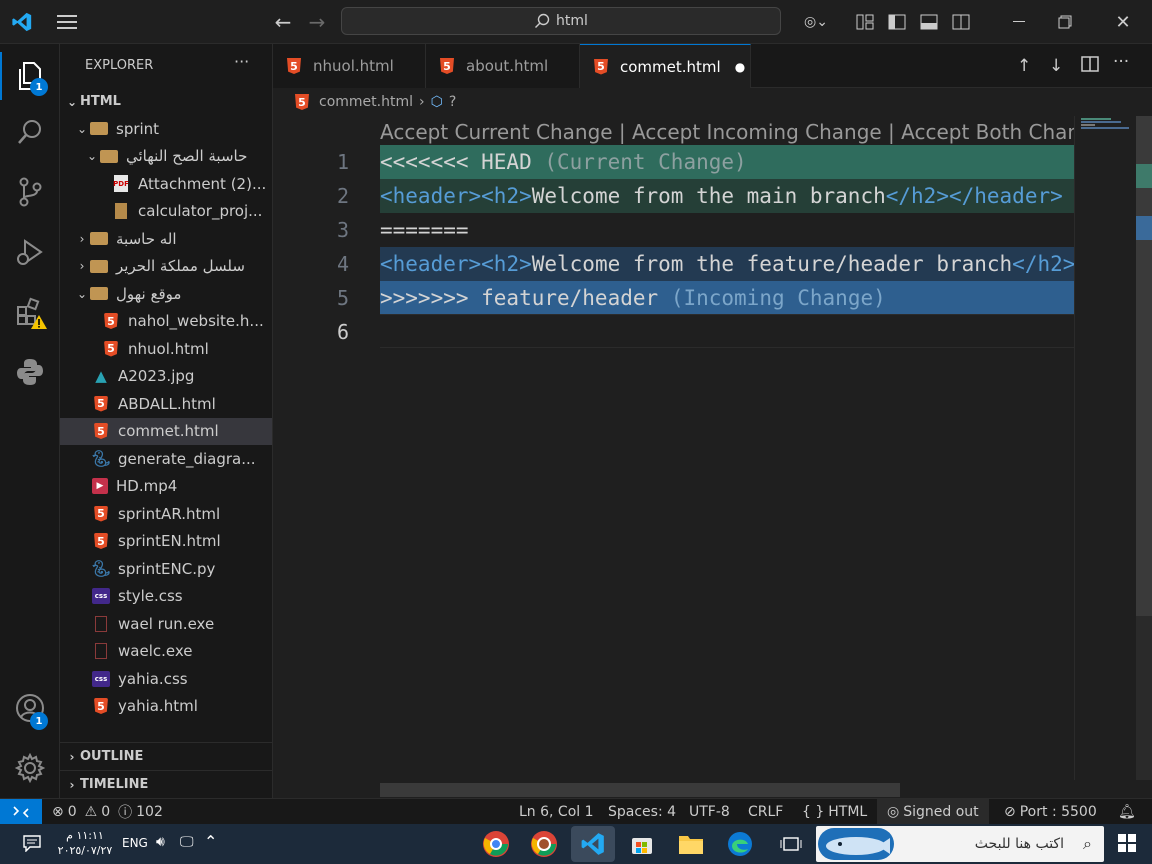 This screenshot has height=864, width=1152. Describe the element at coordinates (166, 238) in the screenshot. I see `folder-item: › اله حاسبة` at that location.